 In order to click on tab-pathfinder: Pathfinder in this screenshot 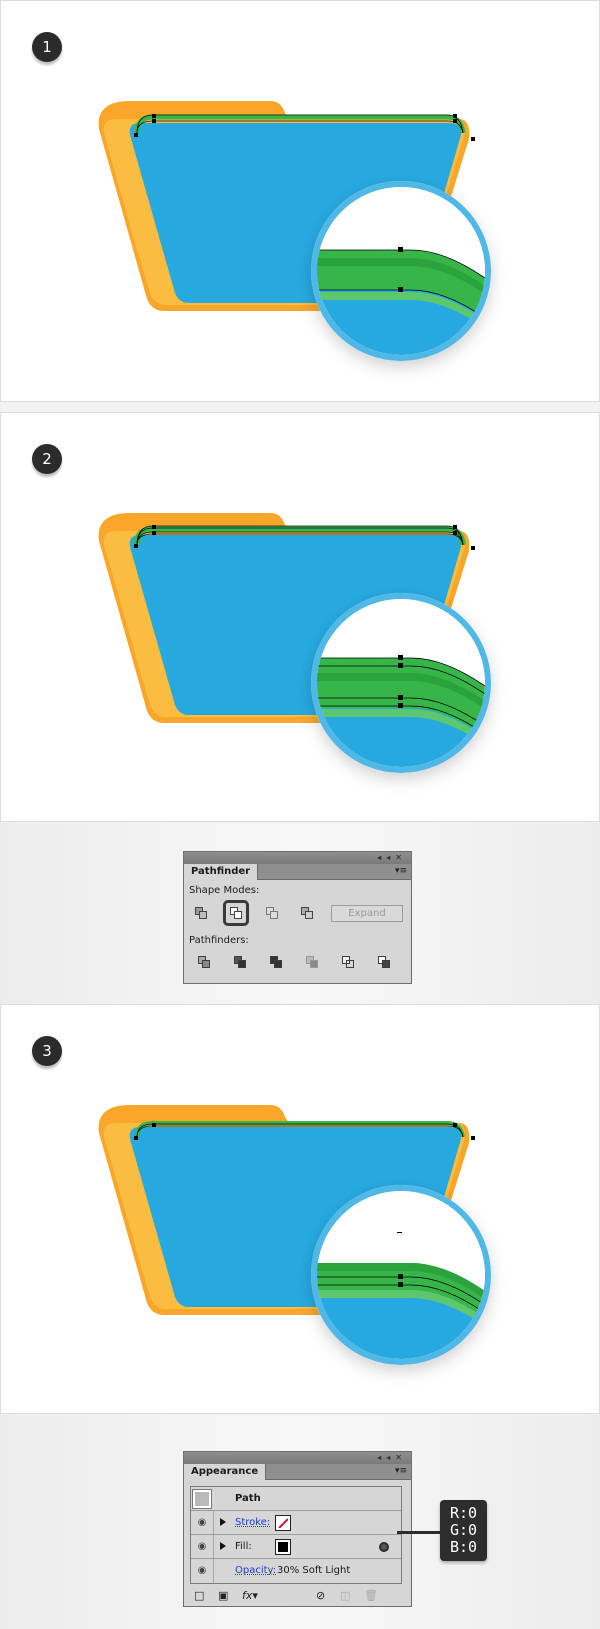, I will do `click(221, 872)`.